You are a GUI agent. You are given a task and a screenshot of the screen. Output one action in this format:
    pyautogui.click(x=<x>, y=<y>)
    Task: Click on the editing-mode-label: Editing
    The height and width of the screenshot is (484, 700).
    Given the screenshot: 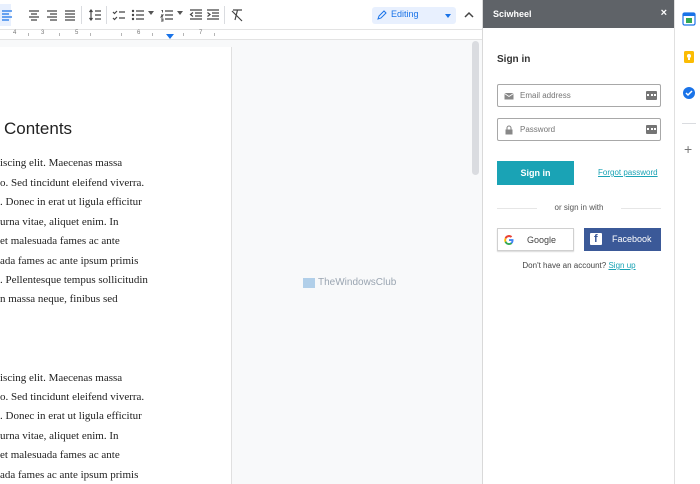 What is the action you would take?
    pyautogui.click(x=405, y=14)
    